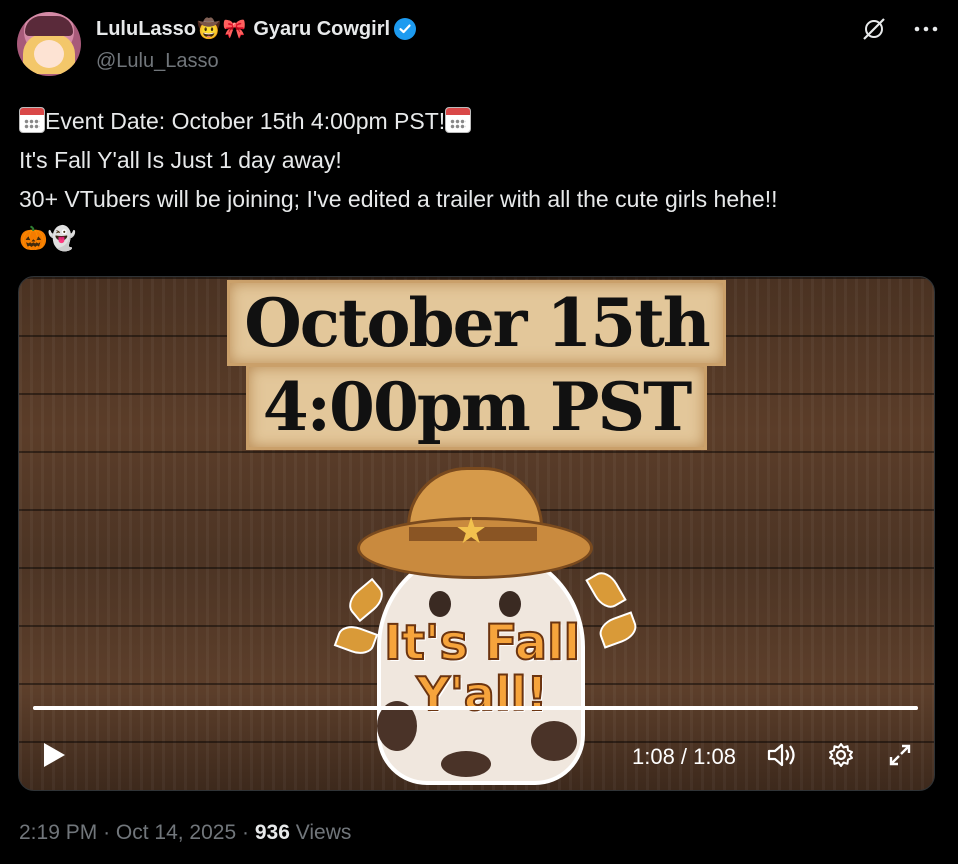 The width and height of the screenshot is (958, 864). I want to click on logo-text-line2: Y'all!, so click(482, 694).